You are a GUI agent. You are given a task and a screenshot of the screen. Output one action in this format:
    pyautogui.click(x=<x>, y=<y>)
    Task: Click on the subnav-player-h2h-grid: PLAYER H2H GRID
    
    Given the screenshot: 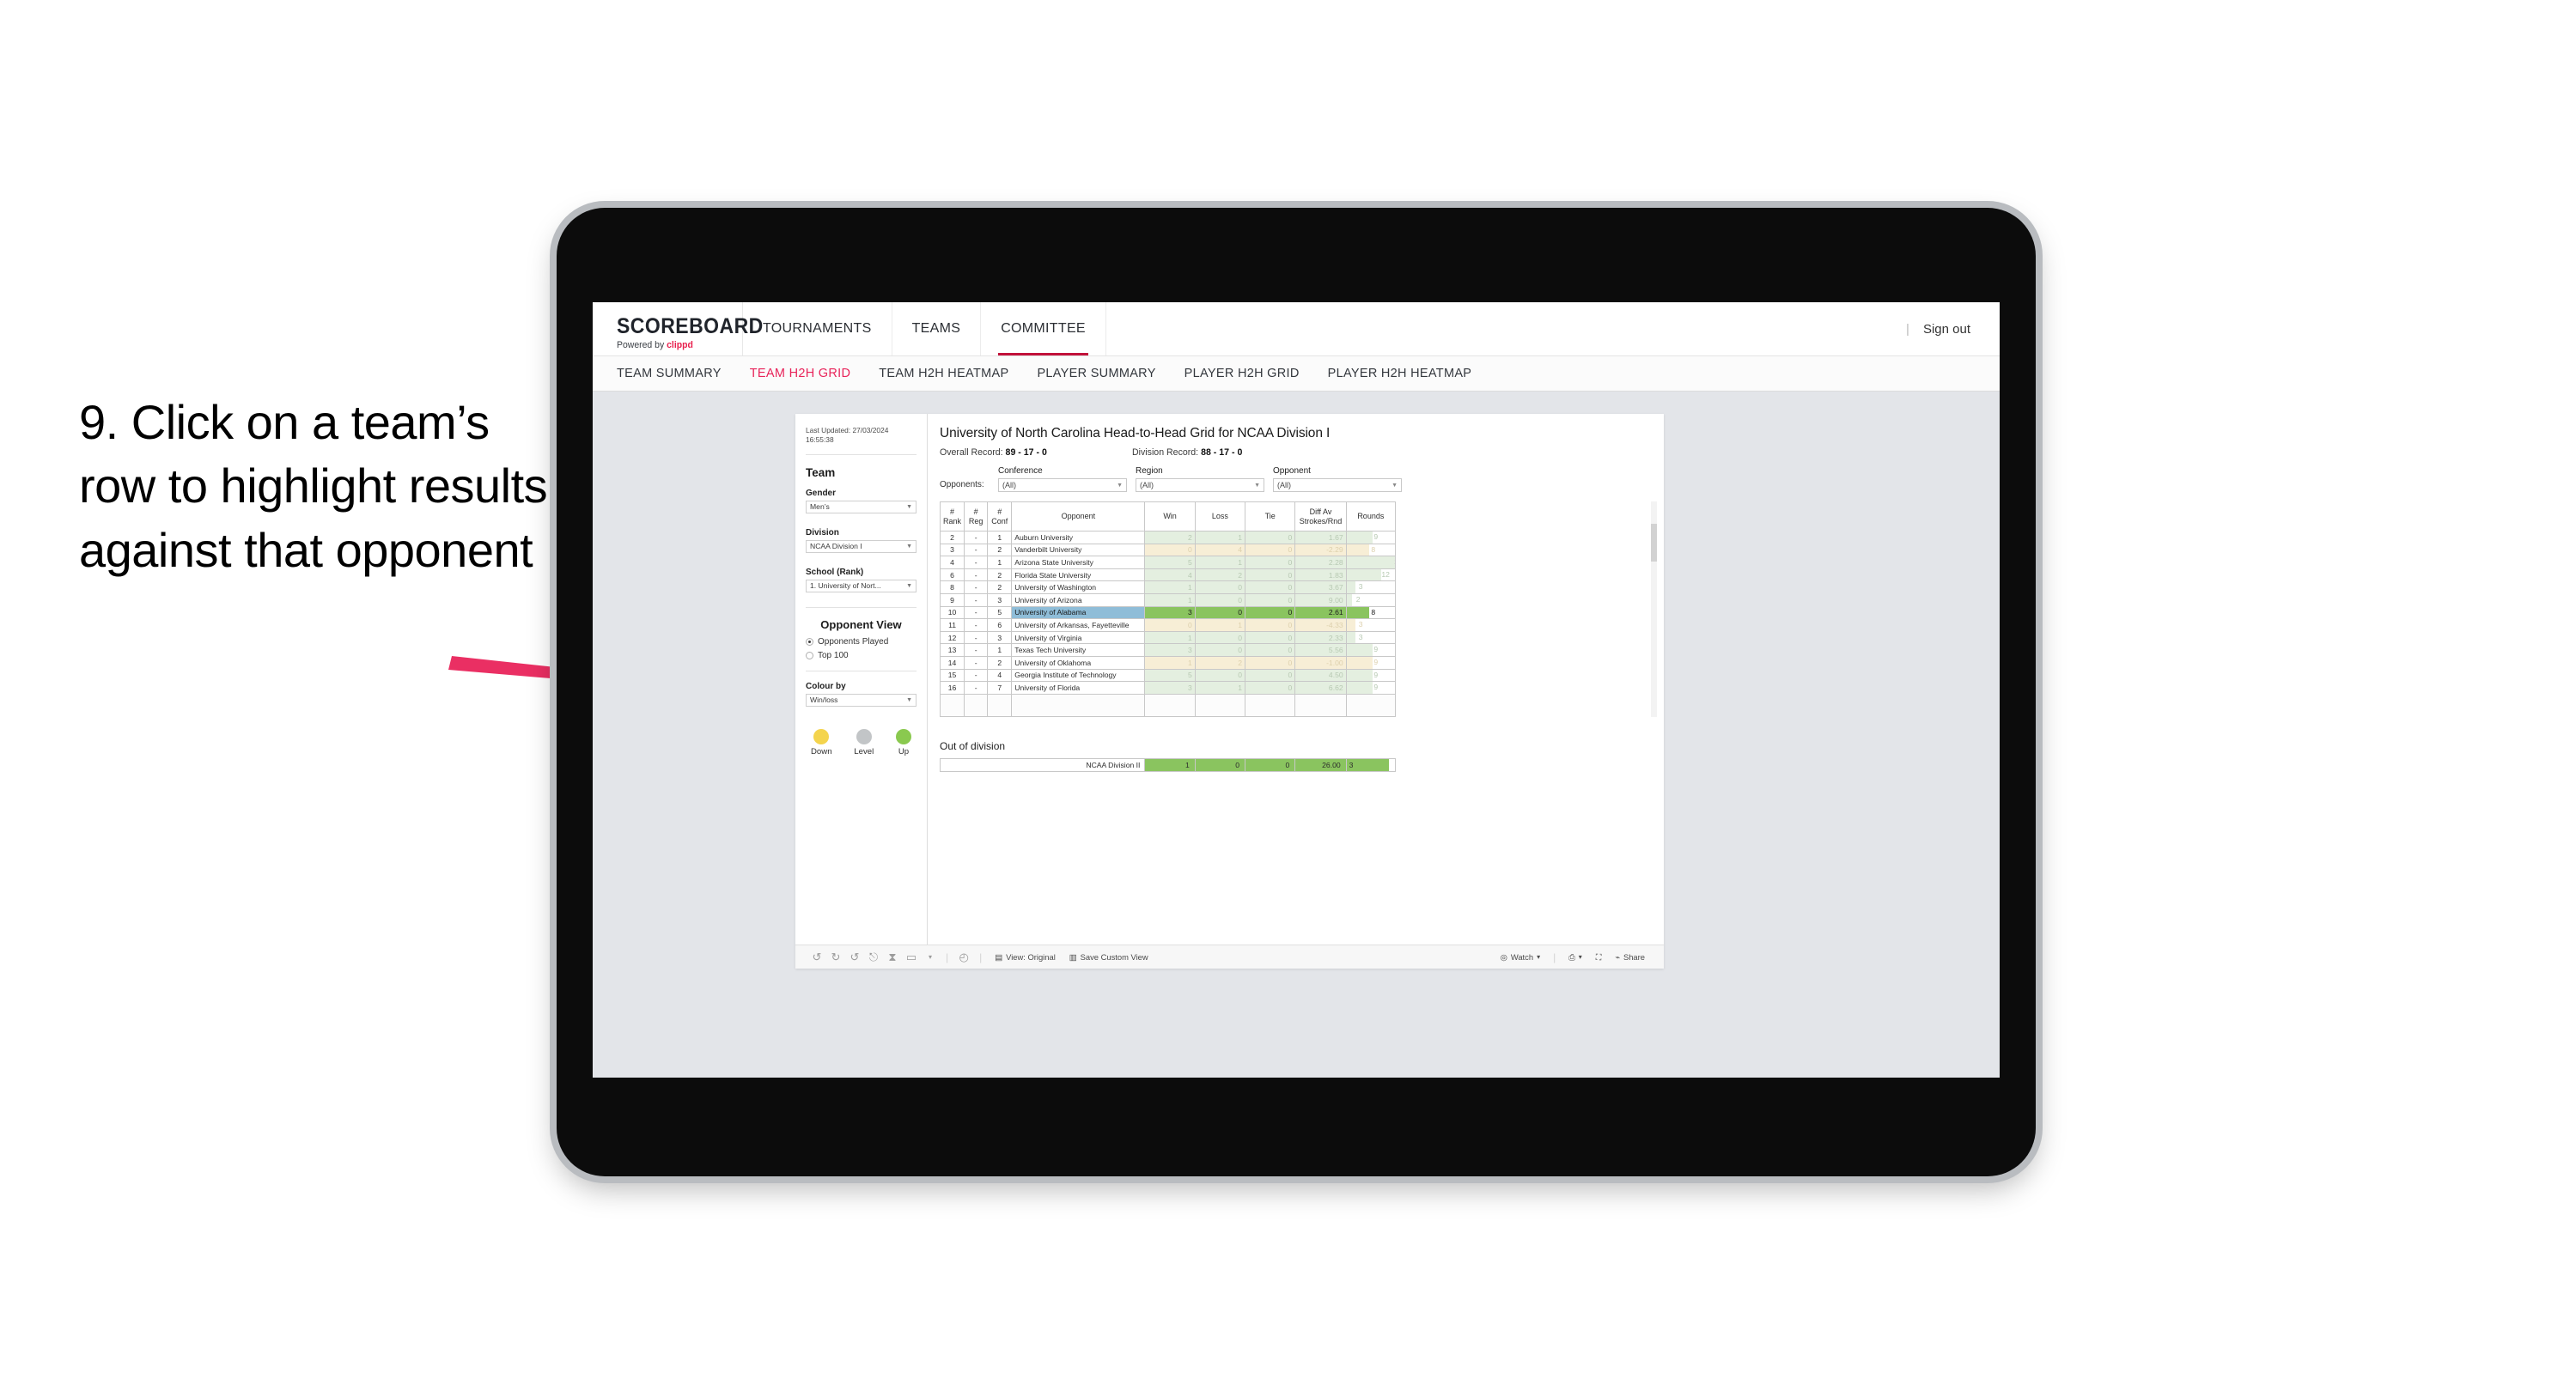 What is the action you would take?
    pyautogui.click(x=1242, y=373)
    